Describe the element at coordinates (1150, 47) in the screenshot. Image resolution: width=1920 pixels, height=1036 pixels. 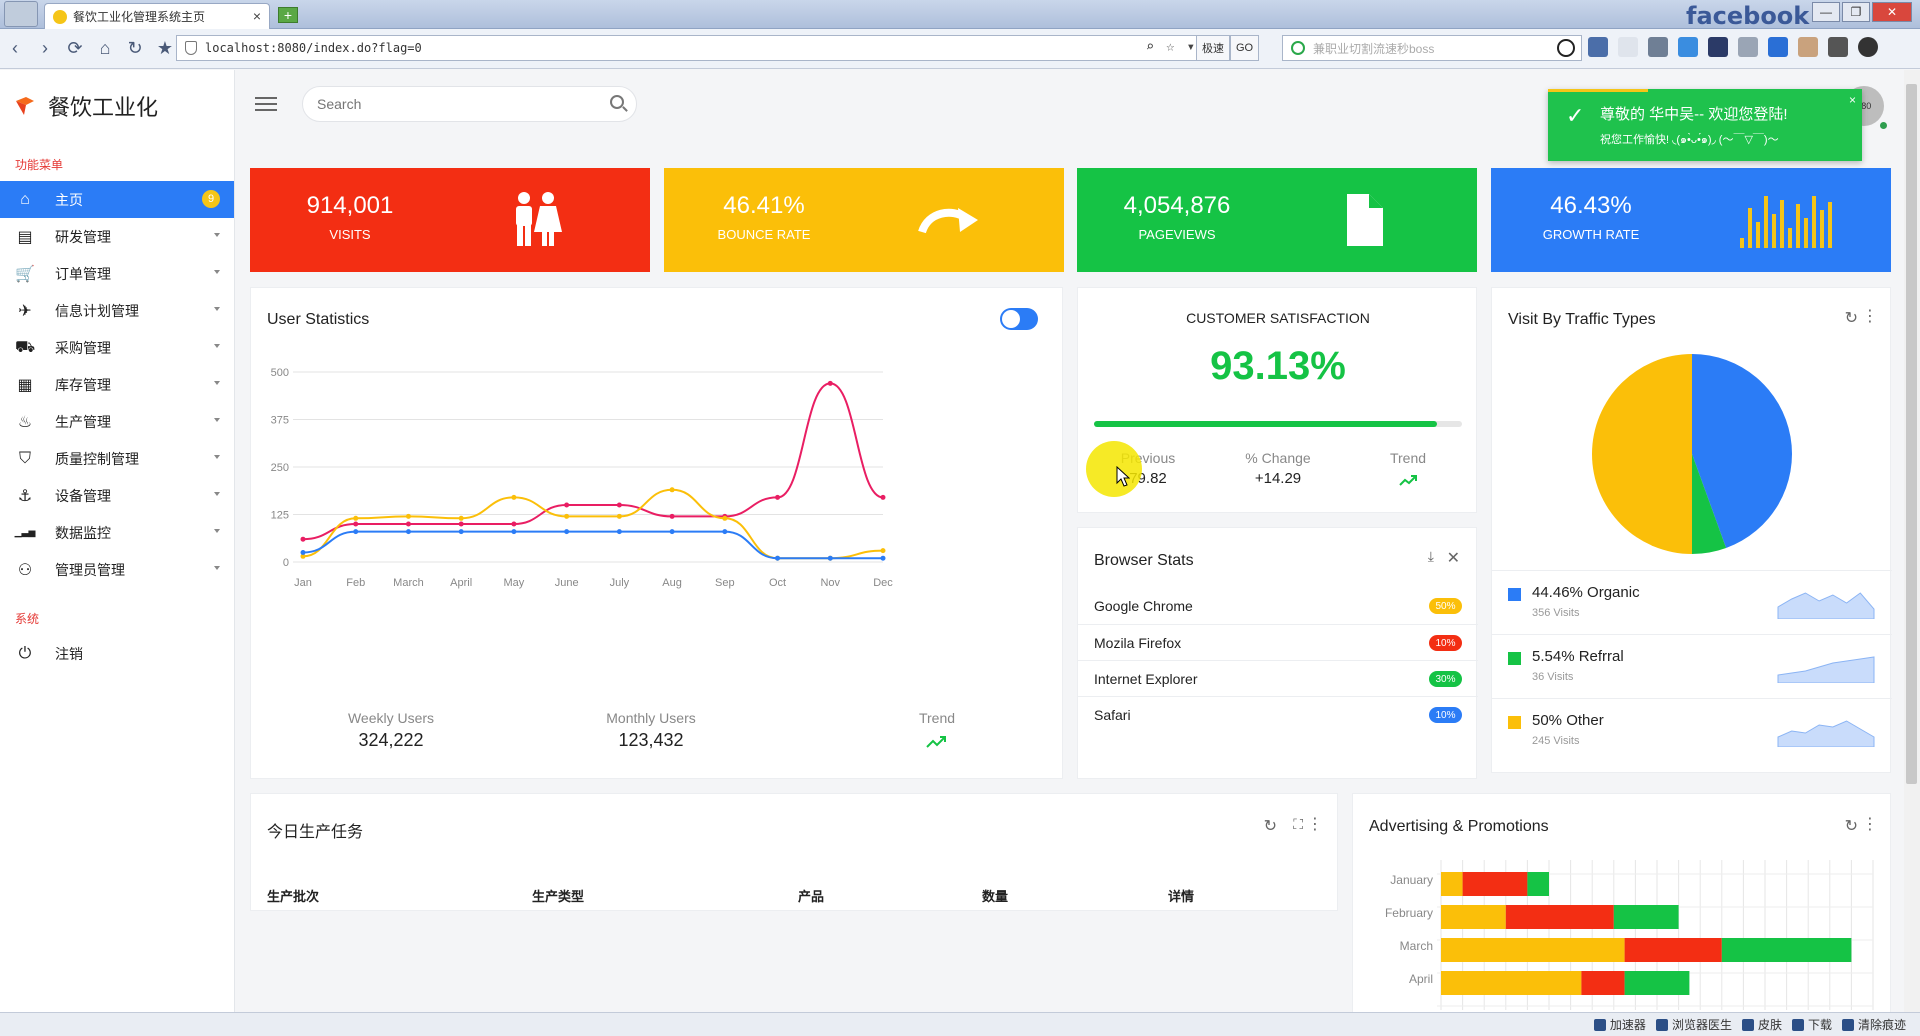
I see `zoom-icon: ⌕` at that location.